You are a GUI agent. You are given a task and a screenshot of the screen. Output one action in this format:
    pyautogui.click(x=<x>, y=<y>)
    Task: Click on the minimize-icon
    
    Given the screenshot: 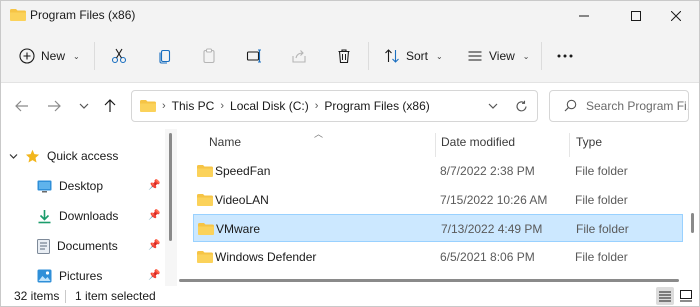 What is the action you would take?
    pyautogui.click(x=584, y=15)
    